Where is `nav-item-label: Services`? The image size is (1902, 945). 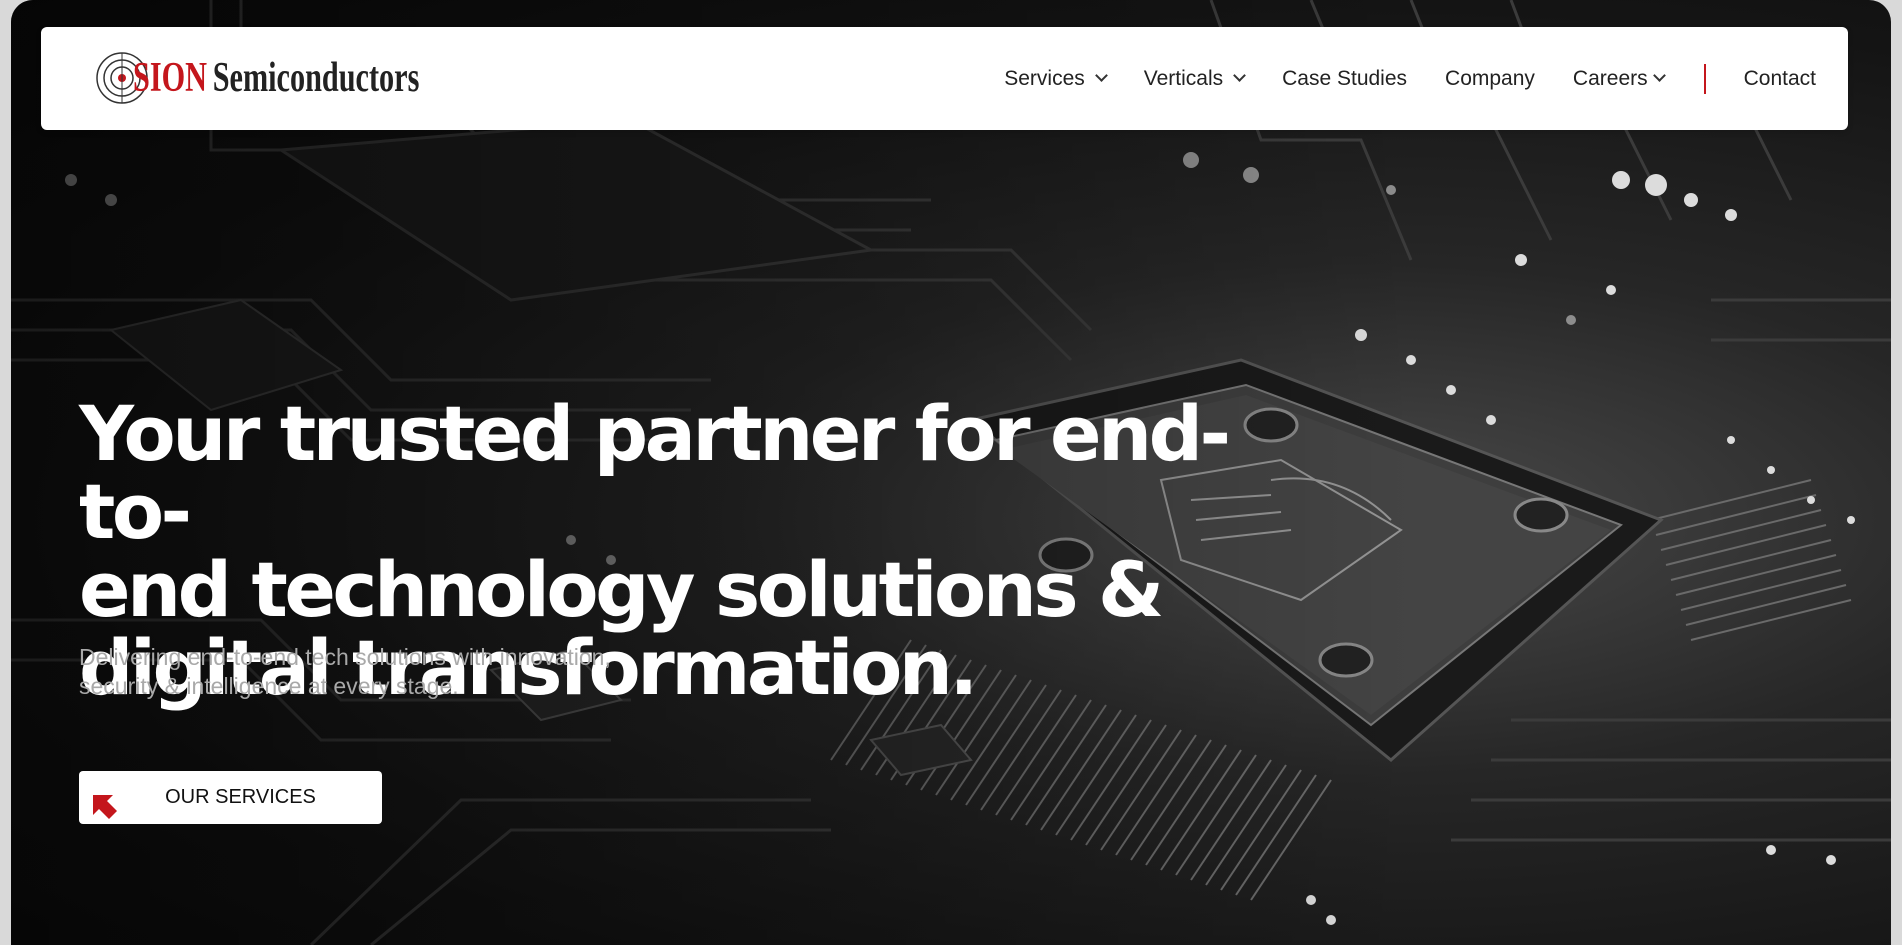
nav-item-label: Services is located at coordinates (1044, 78).